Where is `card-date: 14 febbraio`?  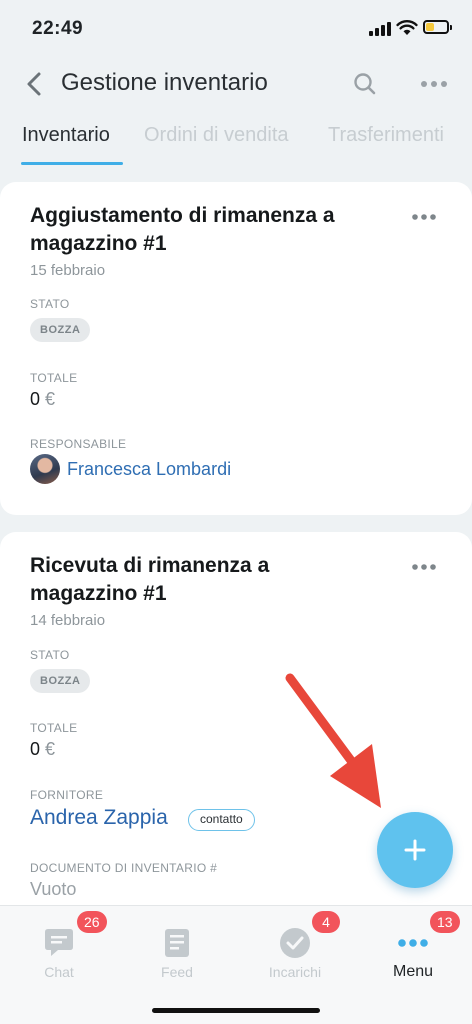
card-date: 14 febbraio is located at coordinates (68, 620).